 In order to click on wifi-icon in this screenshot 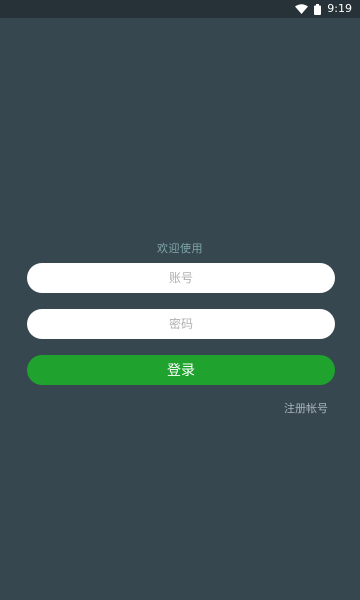, I will do `click(302, 9)`.